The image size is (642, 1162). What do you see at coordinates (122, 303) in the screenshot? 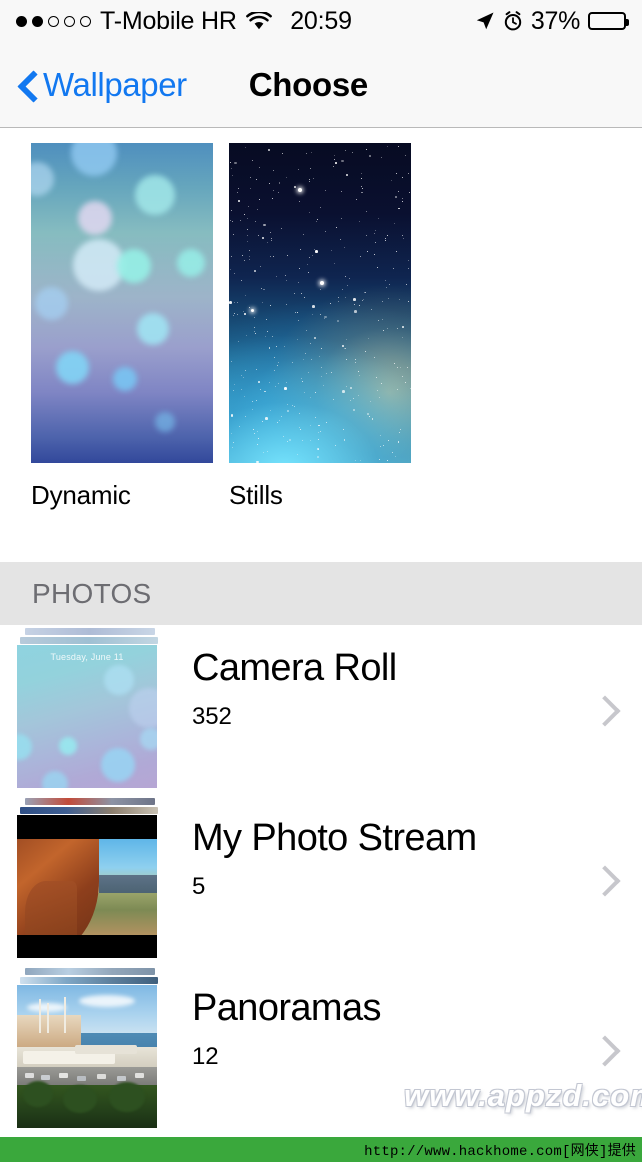
I see `dynamic-bokeh-wallpaper` at bounding box center [122, 303].